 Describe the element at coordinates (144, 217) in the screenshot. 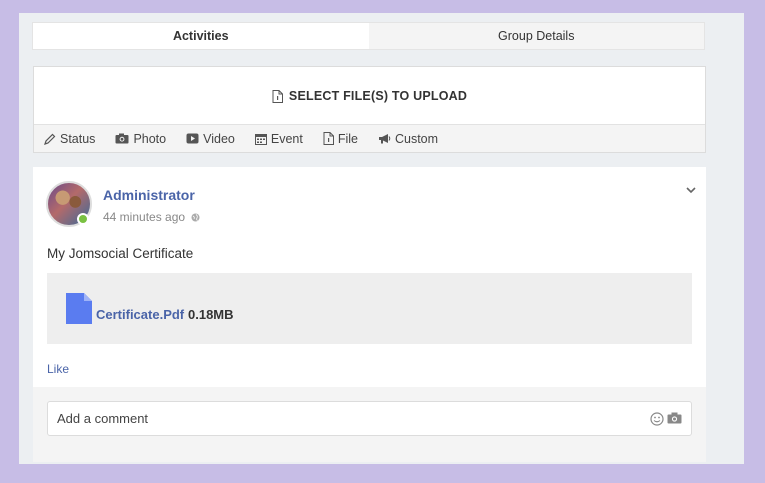

I see `post-time: 44 minutes ago` at that location.